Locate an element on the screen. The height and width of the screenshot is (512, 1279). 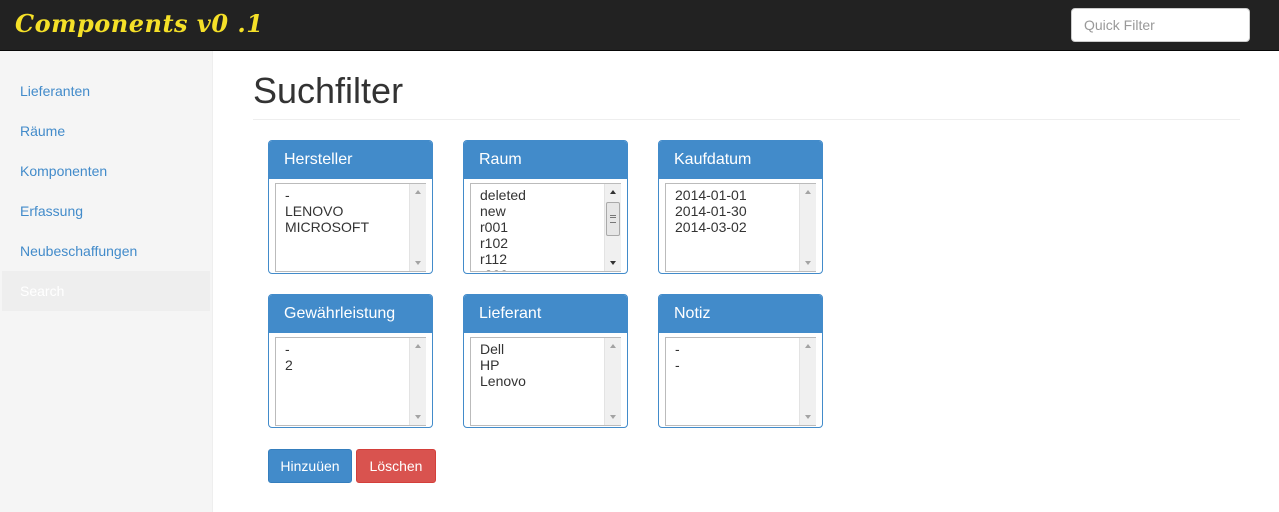
sidebar-item-search: Search is located at coordinates (106, 291).